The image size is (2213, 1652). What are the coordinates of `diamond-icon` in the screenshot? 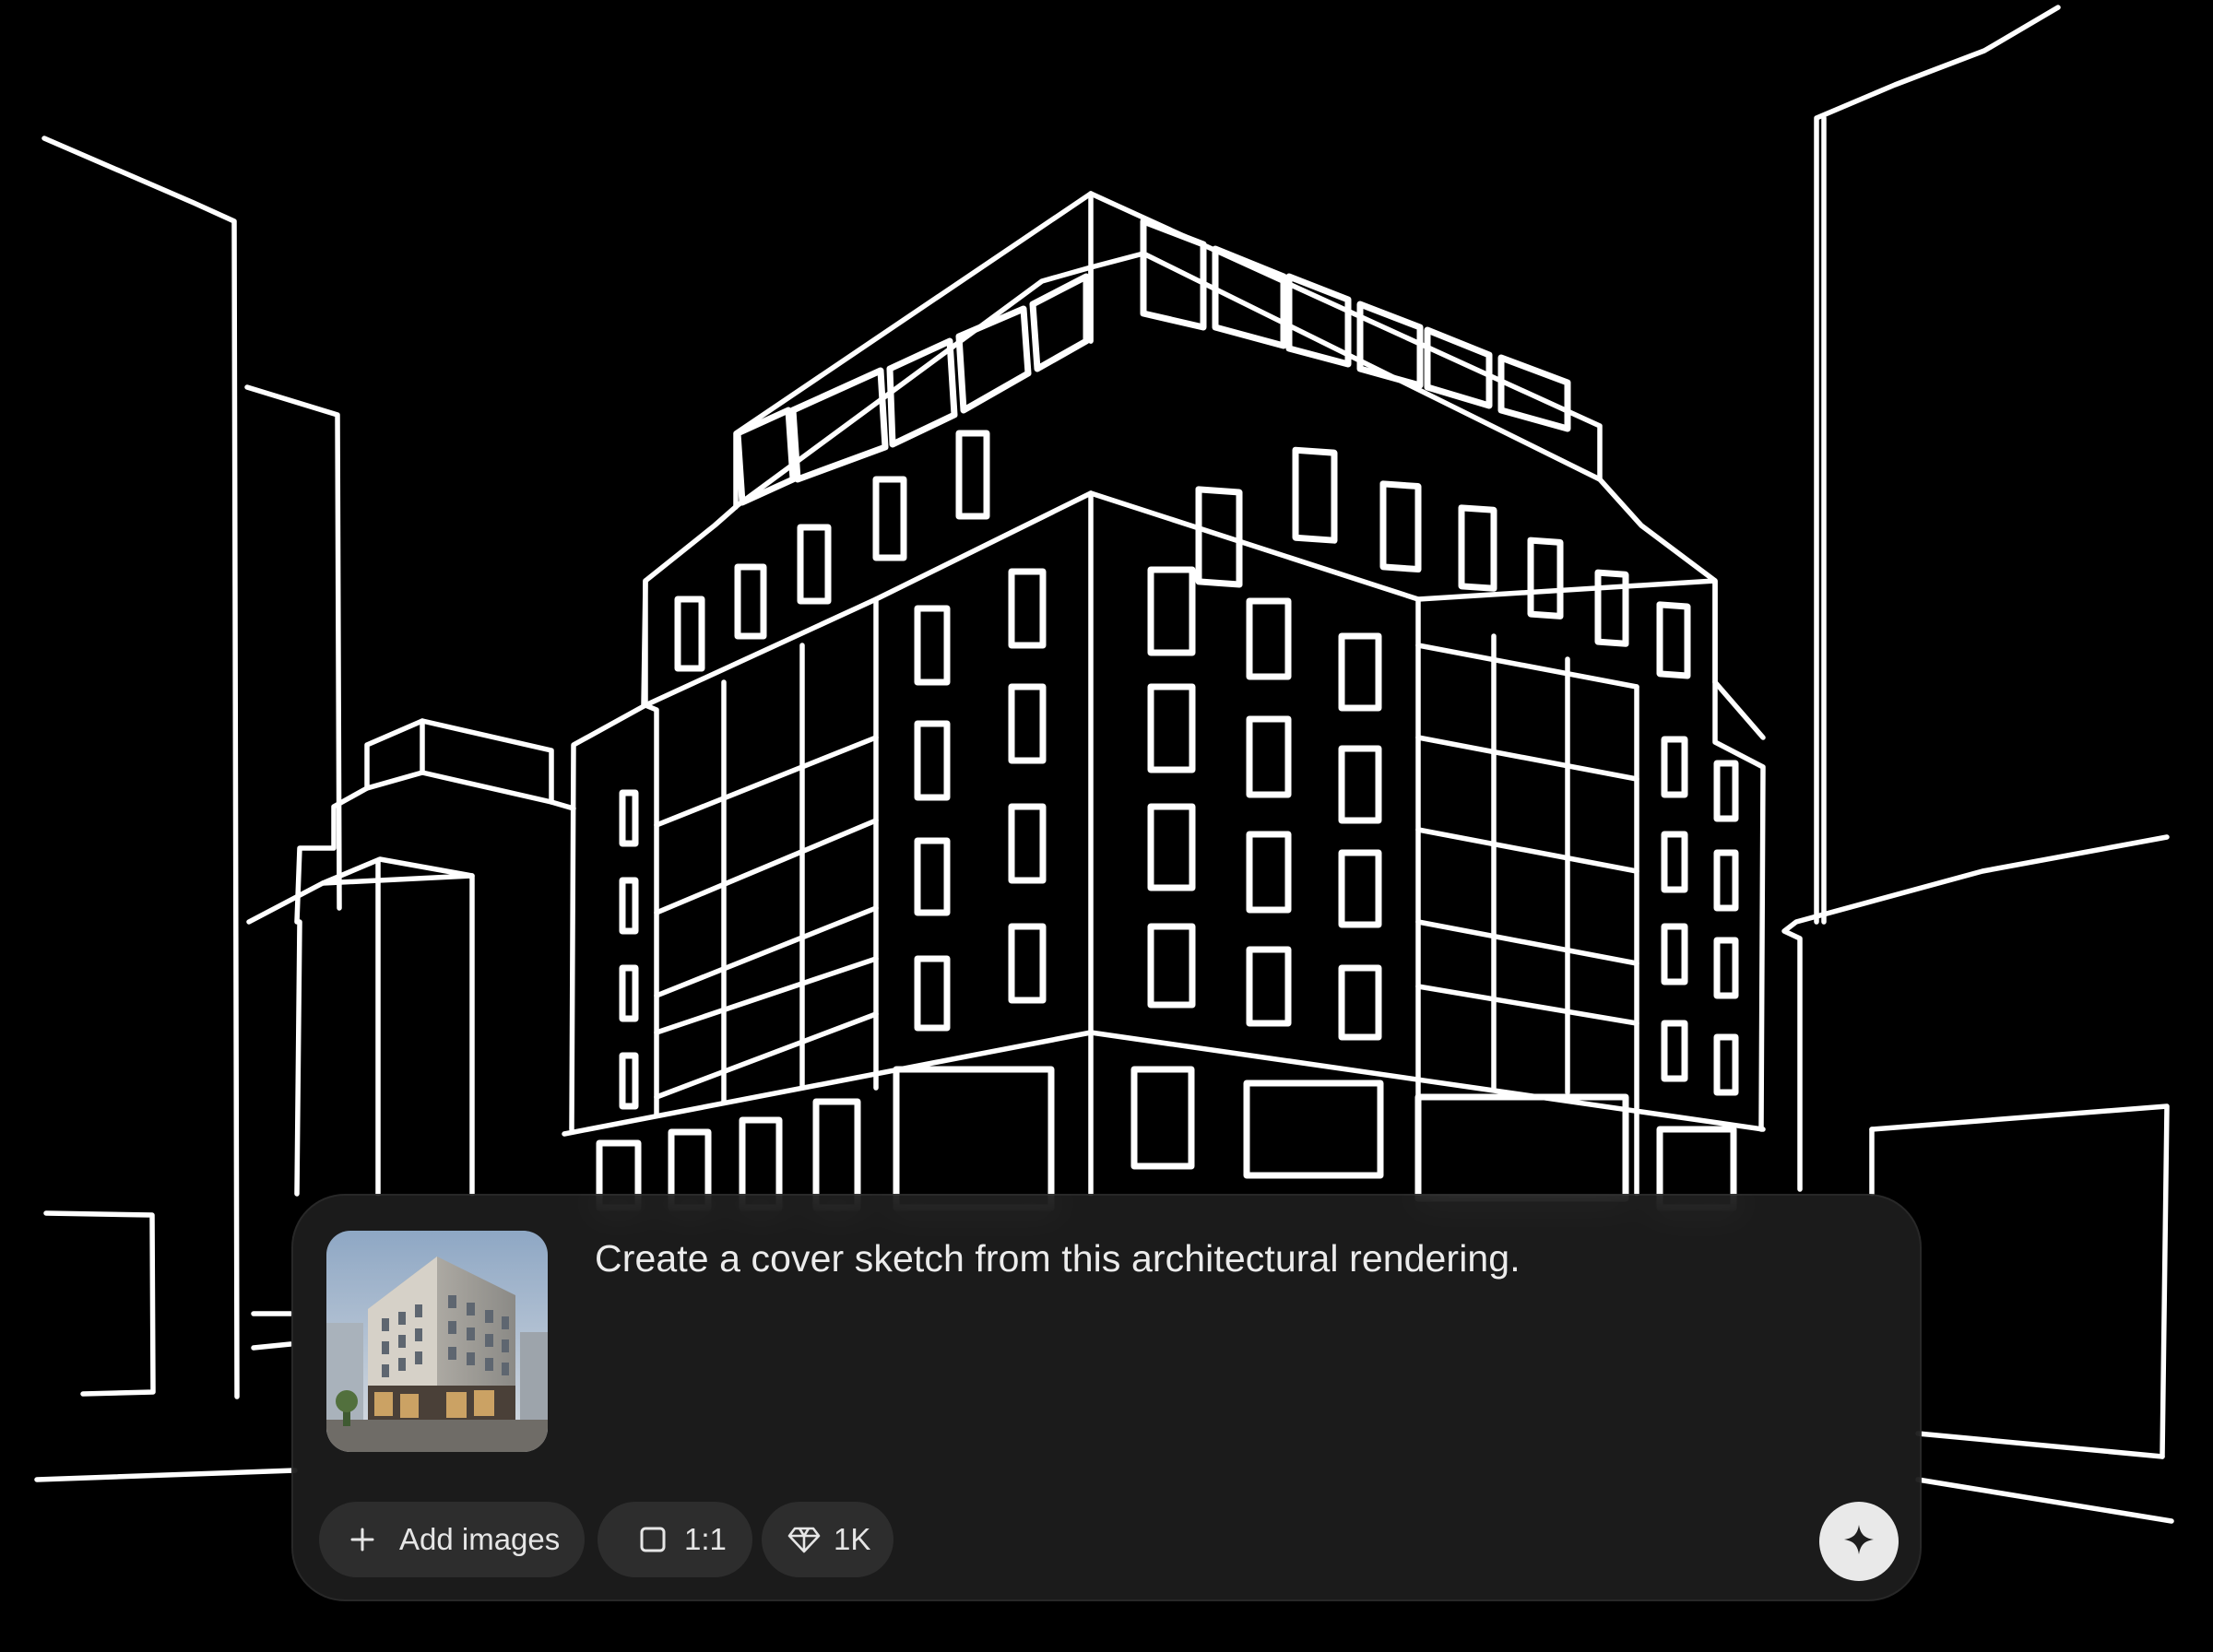 It's located at (804, 1539).